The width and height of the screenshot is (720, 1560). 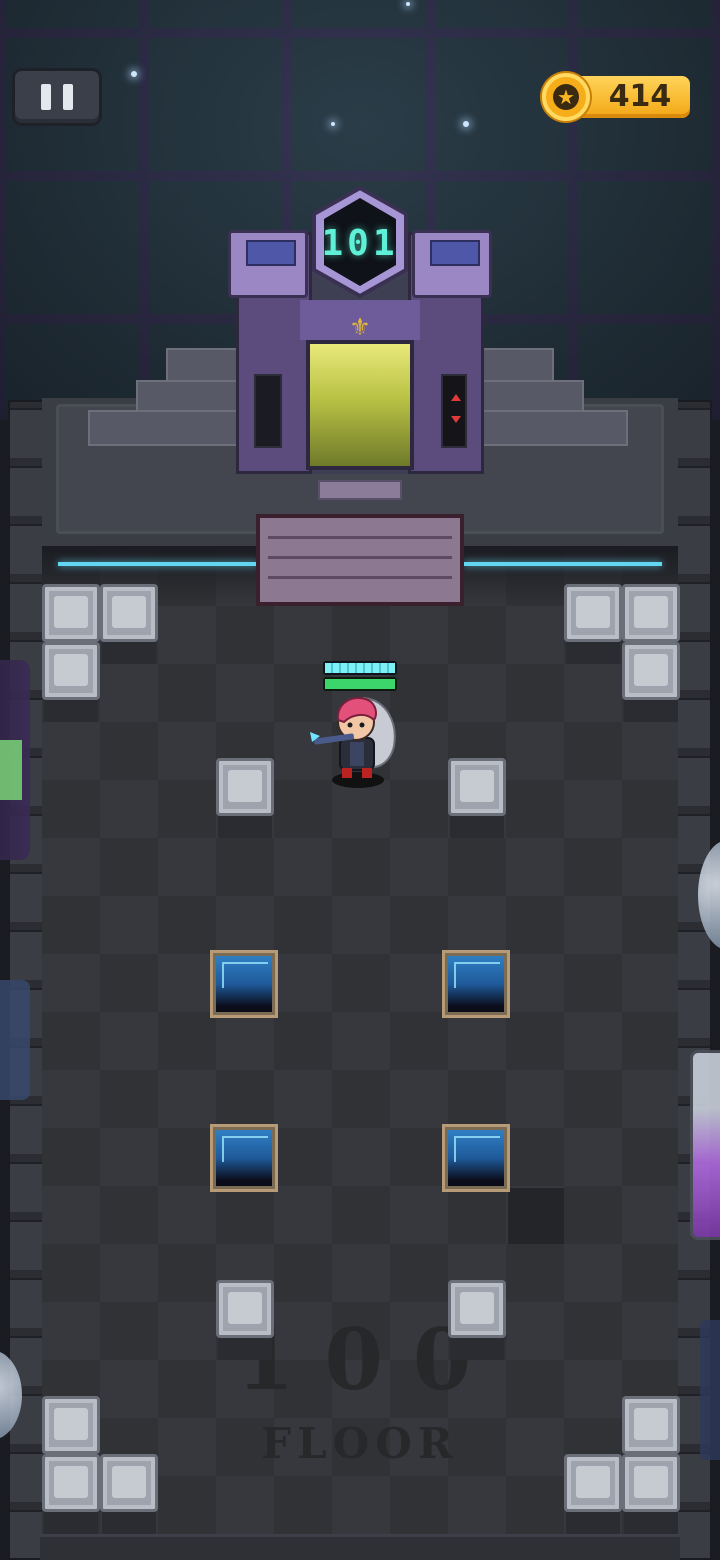 What do you see at coordinates (163, 428) in the screenshot?
I see `left-stair-low` at bounding box center [163, 428].